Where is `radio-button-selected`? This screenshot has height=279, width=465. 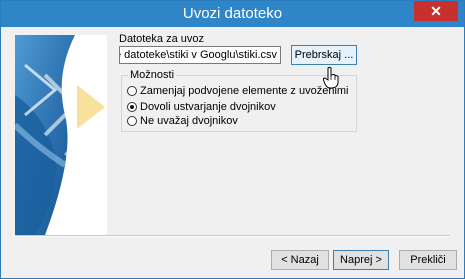
radio-button-selected is located at coordinates (132, 107).